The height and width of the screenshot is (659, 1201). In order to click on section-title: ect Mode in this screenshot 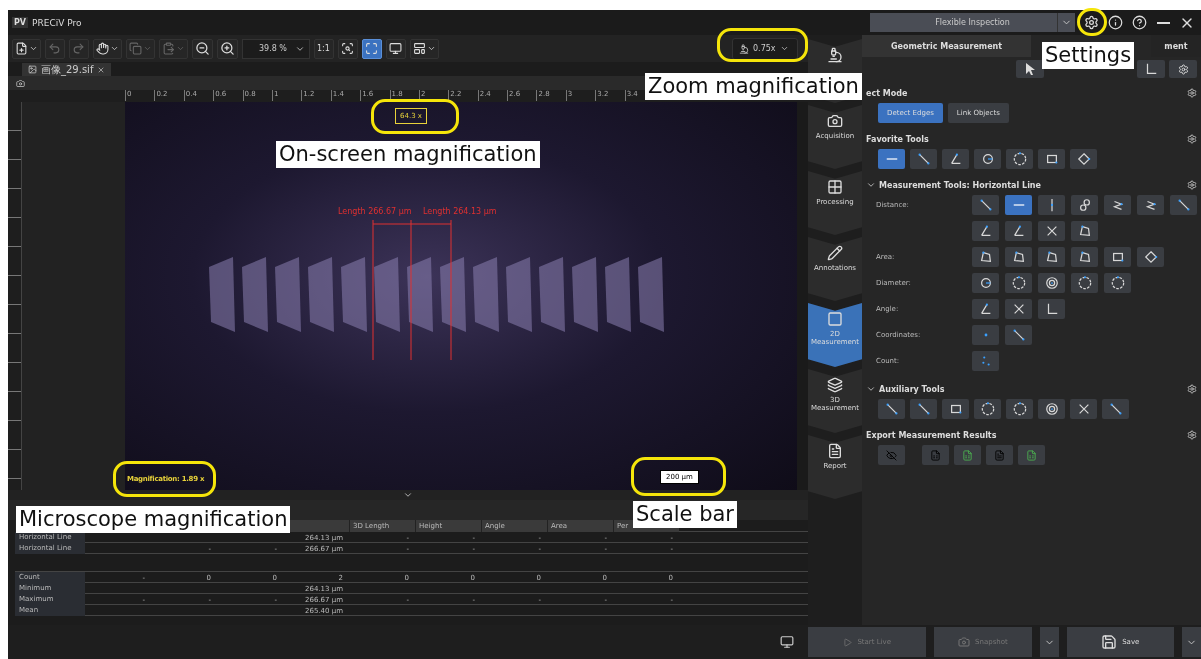, I will do `click(887, 93)`.